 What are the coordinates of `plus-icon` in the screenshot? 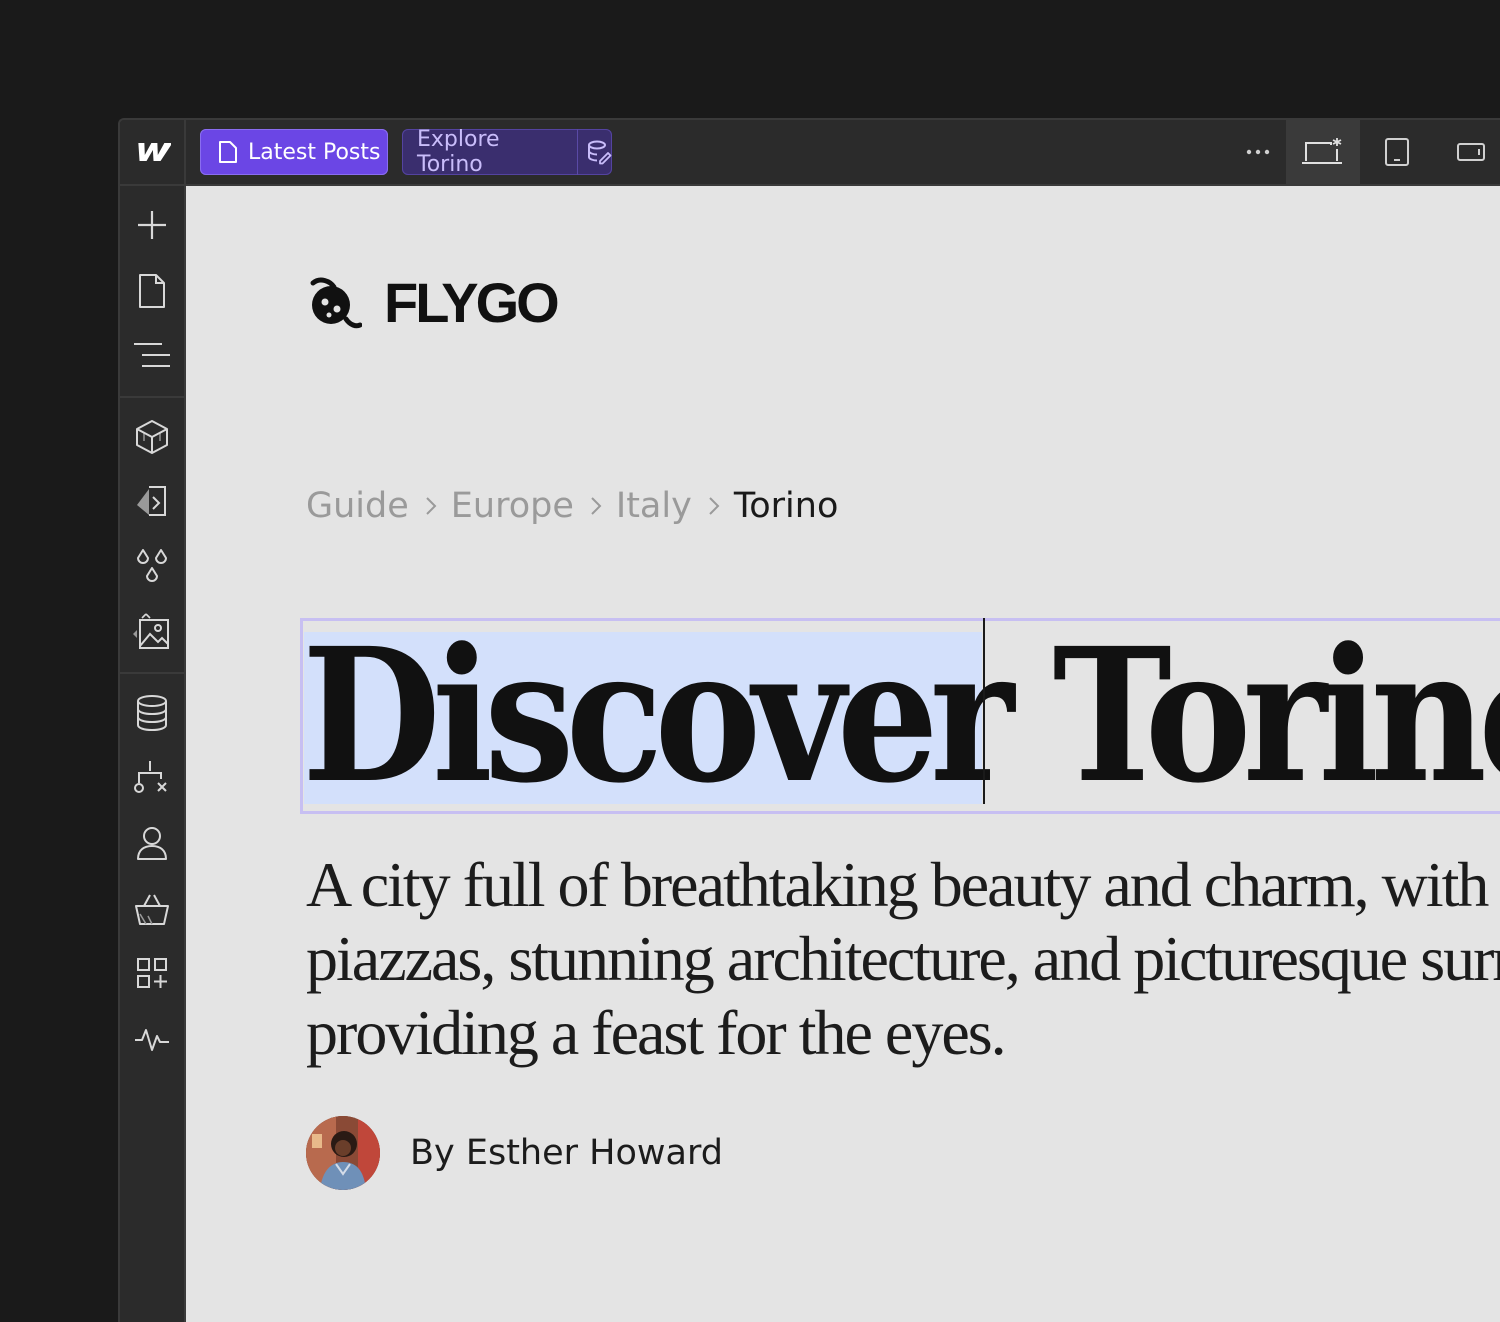 It's located at (152, 225).